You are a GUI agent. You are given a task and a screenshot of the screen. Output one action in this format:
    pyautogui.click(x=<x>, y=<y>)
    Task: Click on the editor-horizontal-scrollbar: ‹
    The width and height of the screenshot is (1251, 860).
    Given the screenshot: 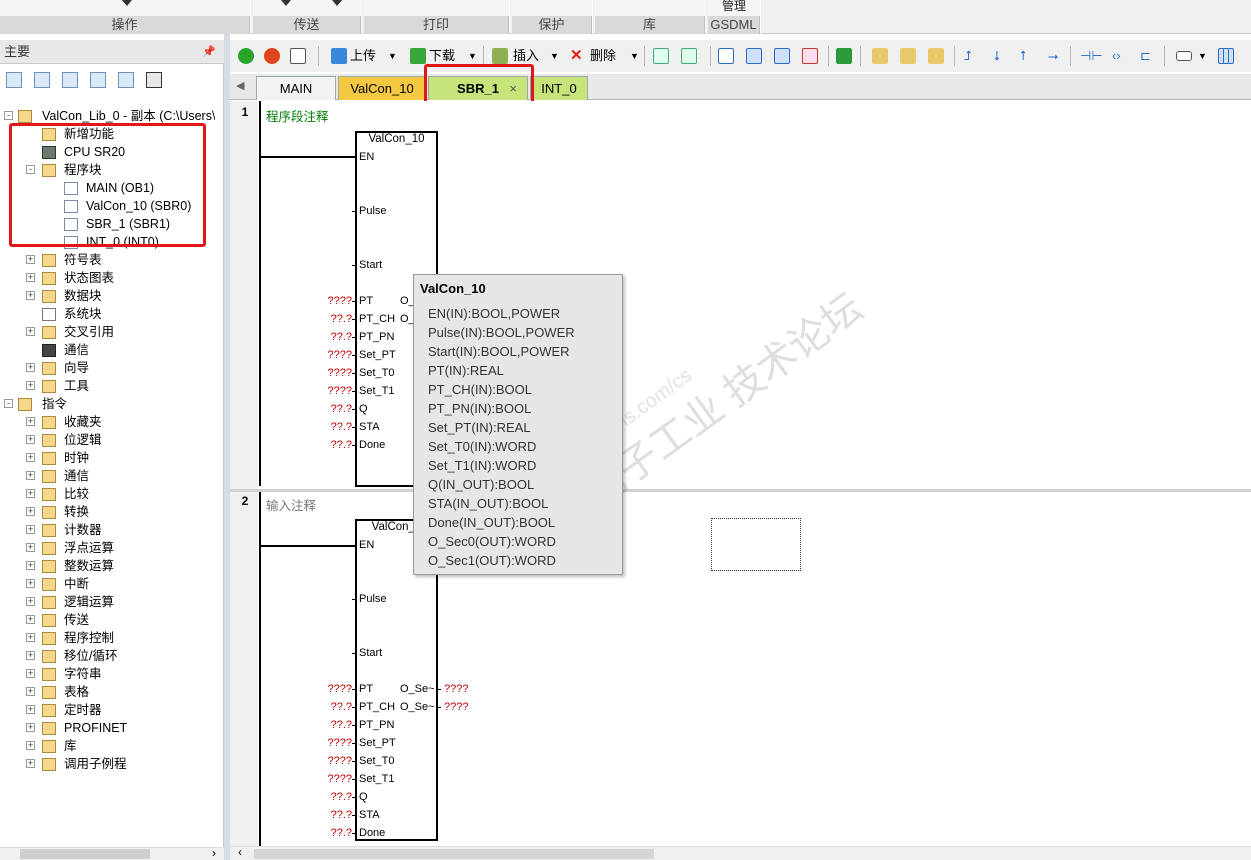 What is the action you would take?
    pyautogui.click(x=740, y=852)
    